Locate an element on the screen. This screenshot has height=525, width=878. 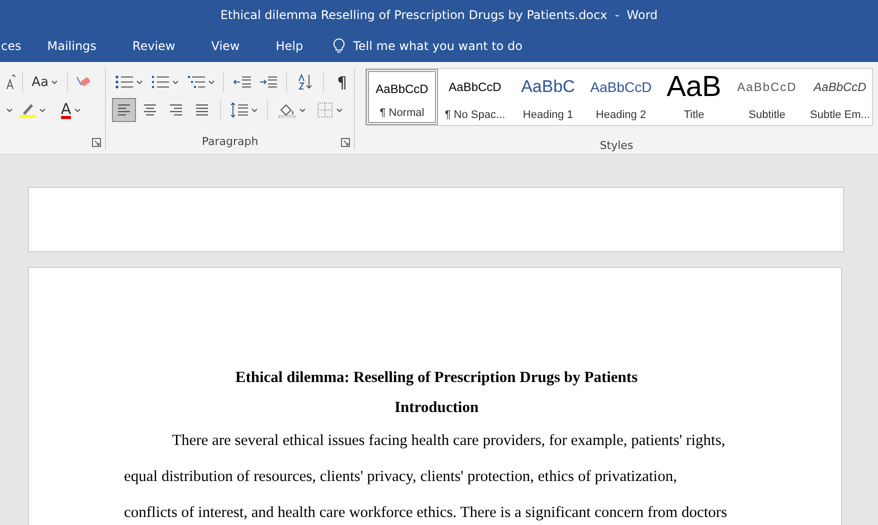
body-text-line: There are several ethical issues facing health care providers, for example, patients' rights, is located at coordinates (448, 441).